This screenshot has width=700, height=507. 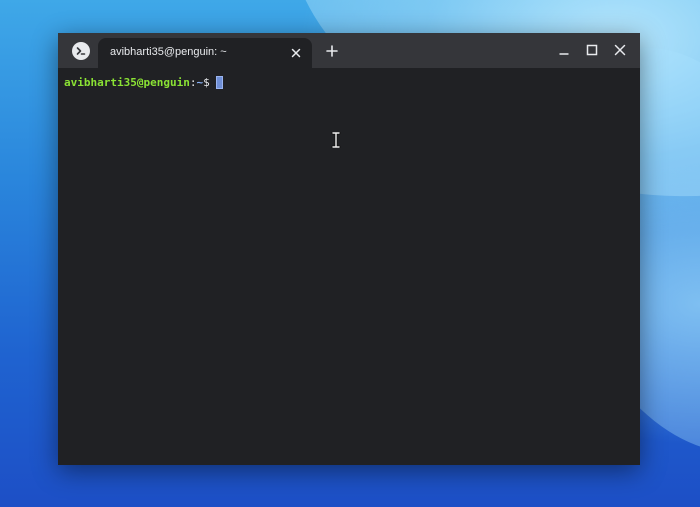 I want to click on minimize-icon, so click(x=564, y=54).